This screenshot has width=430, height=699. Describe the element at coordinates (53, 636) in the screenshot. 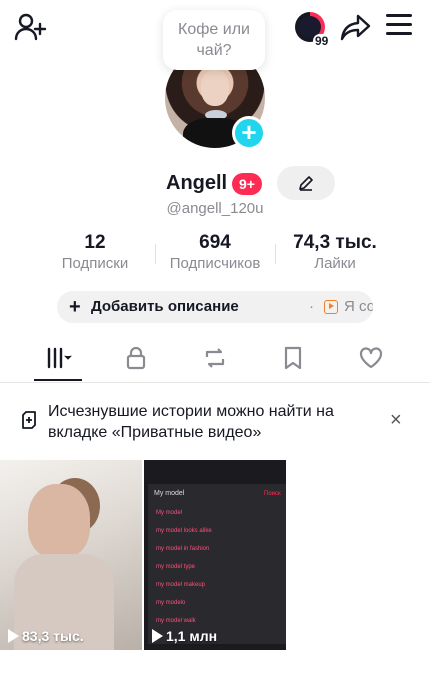

I see `view-count-value: 83,3 тыс.` at that location.